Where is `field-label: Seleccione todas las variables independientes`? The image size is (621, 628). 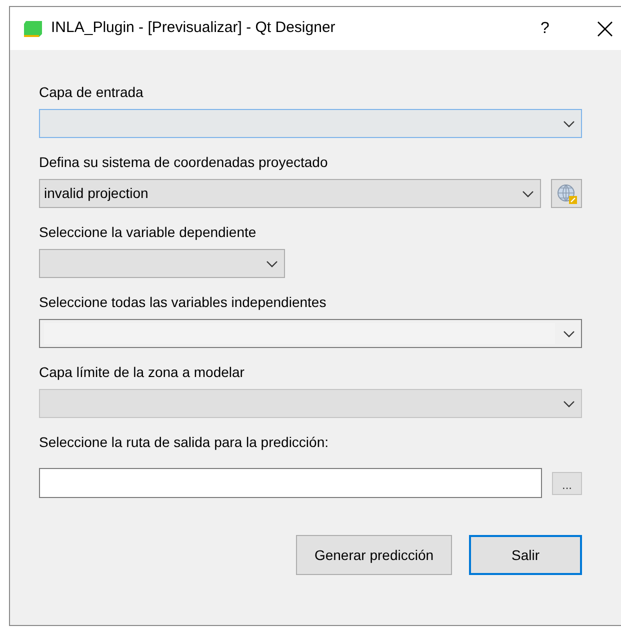
field-label: Seleccione todas las variables independientes is located at coordinates (183, 302).